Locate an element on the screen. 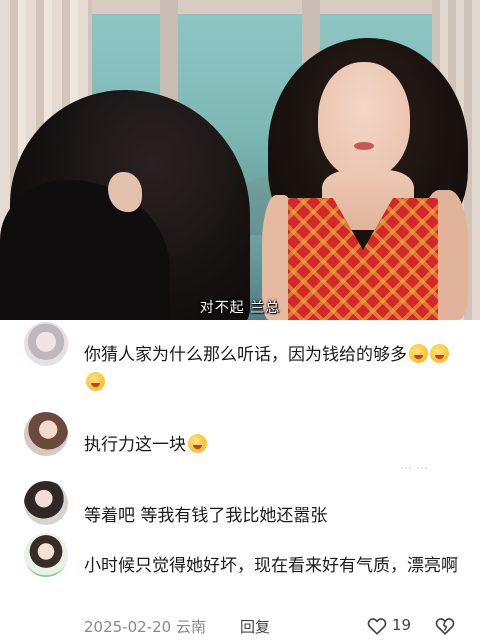 This screenshot has height=641, width=480. comment-text: 小时候只觉得她好坏，现在看来好有气质，漂亮啊 is located at coordinates (272, 566).